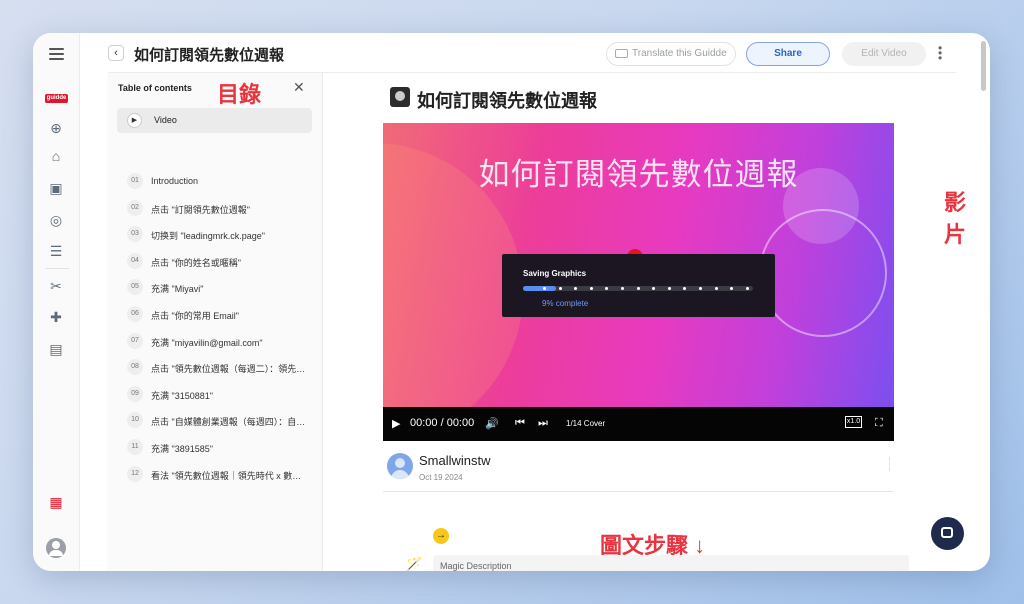 The height and width of the screenshot is (604, 1024). I want to click on toc-item-label: 充满 "3891585", so click(182, 449).